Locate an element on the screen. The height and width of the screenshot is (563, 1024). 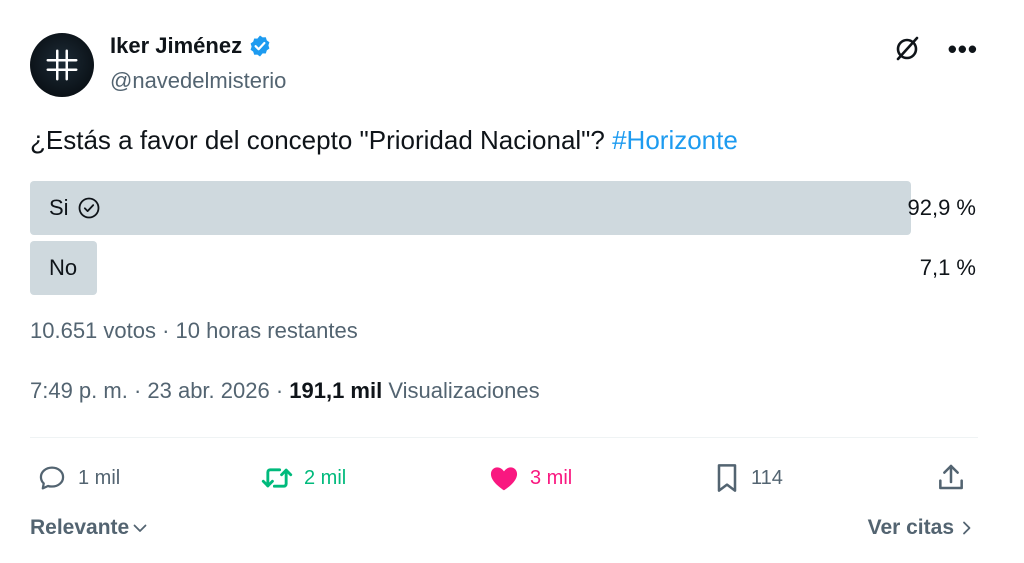
avatar is located at coordinates (62, 65).